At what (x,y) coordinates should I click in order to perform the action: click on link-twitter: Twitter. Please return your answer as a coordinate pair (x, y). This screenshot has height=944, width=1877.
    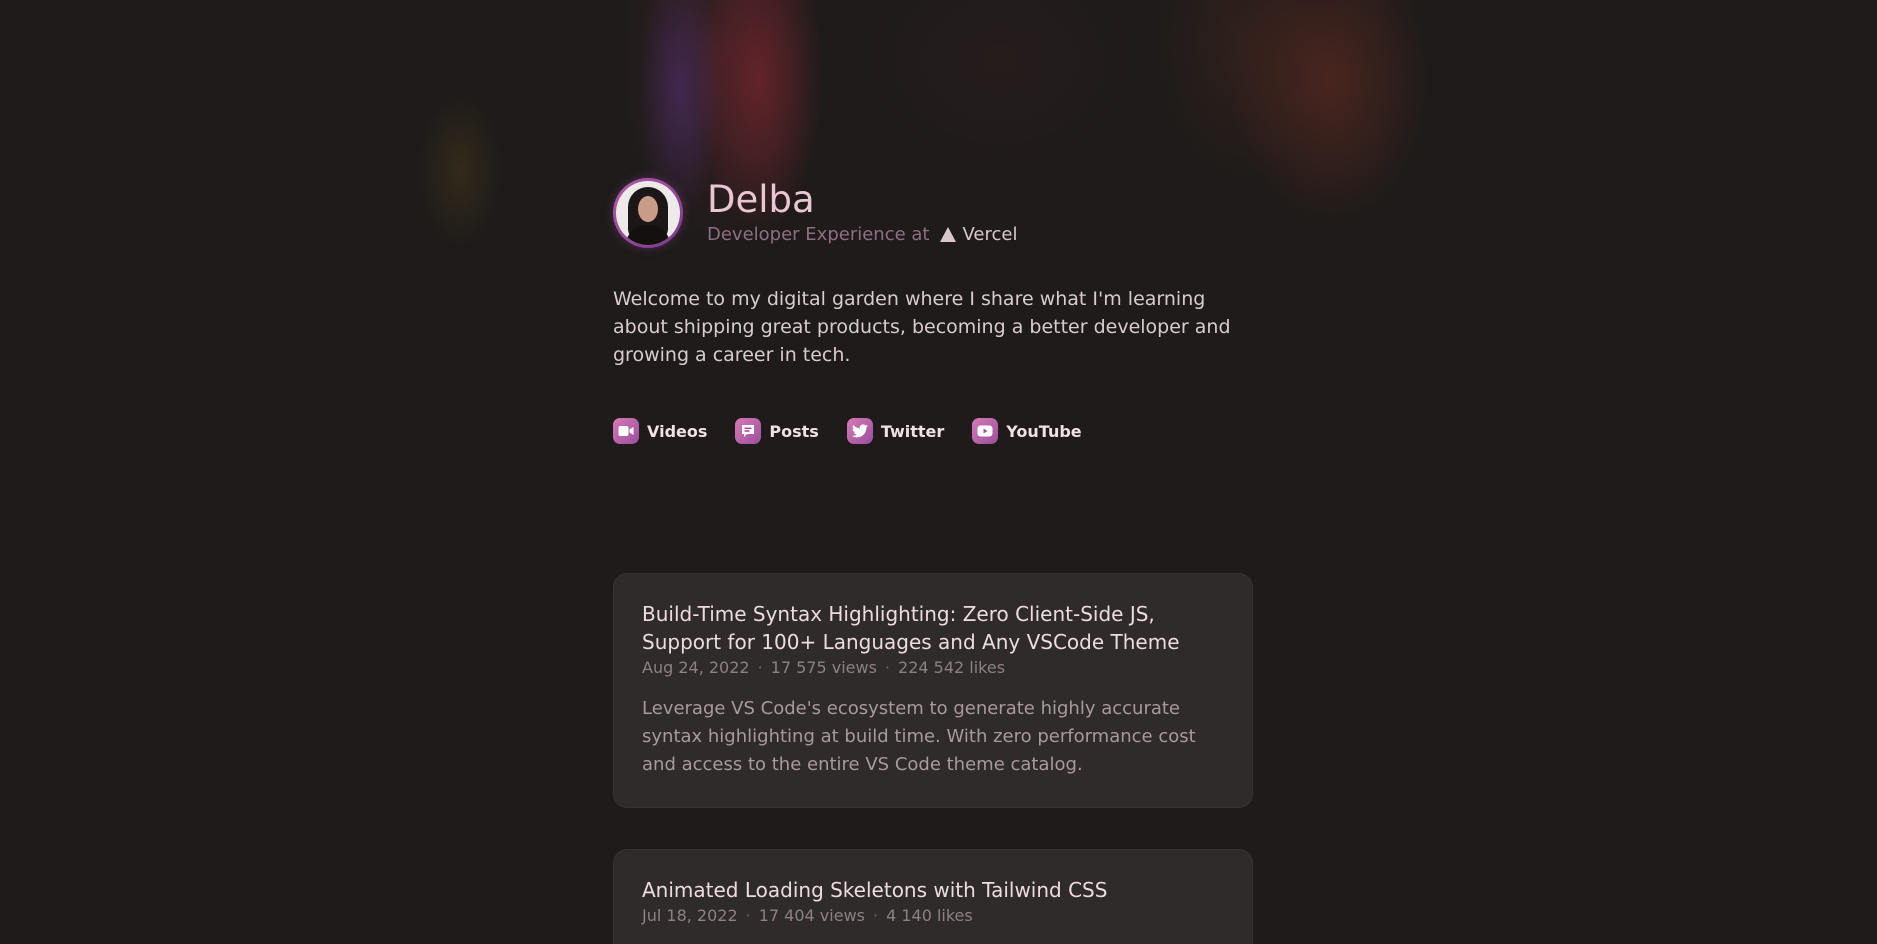
    Looking at the image, I should click on (895, 431).